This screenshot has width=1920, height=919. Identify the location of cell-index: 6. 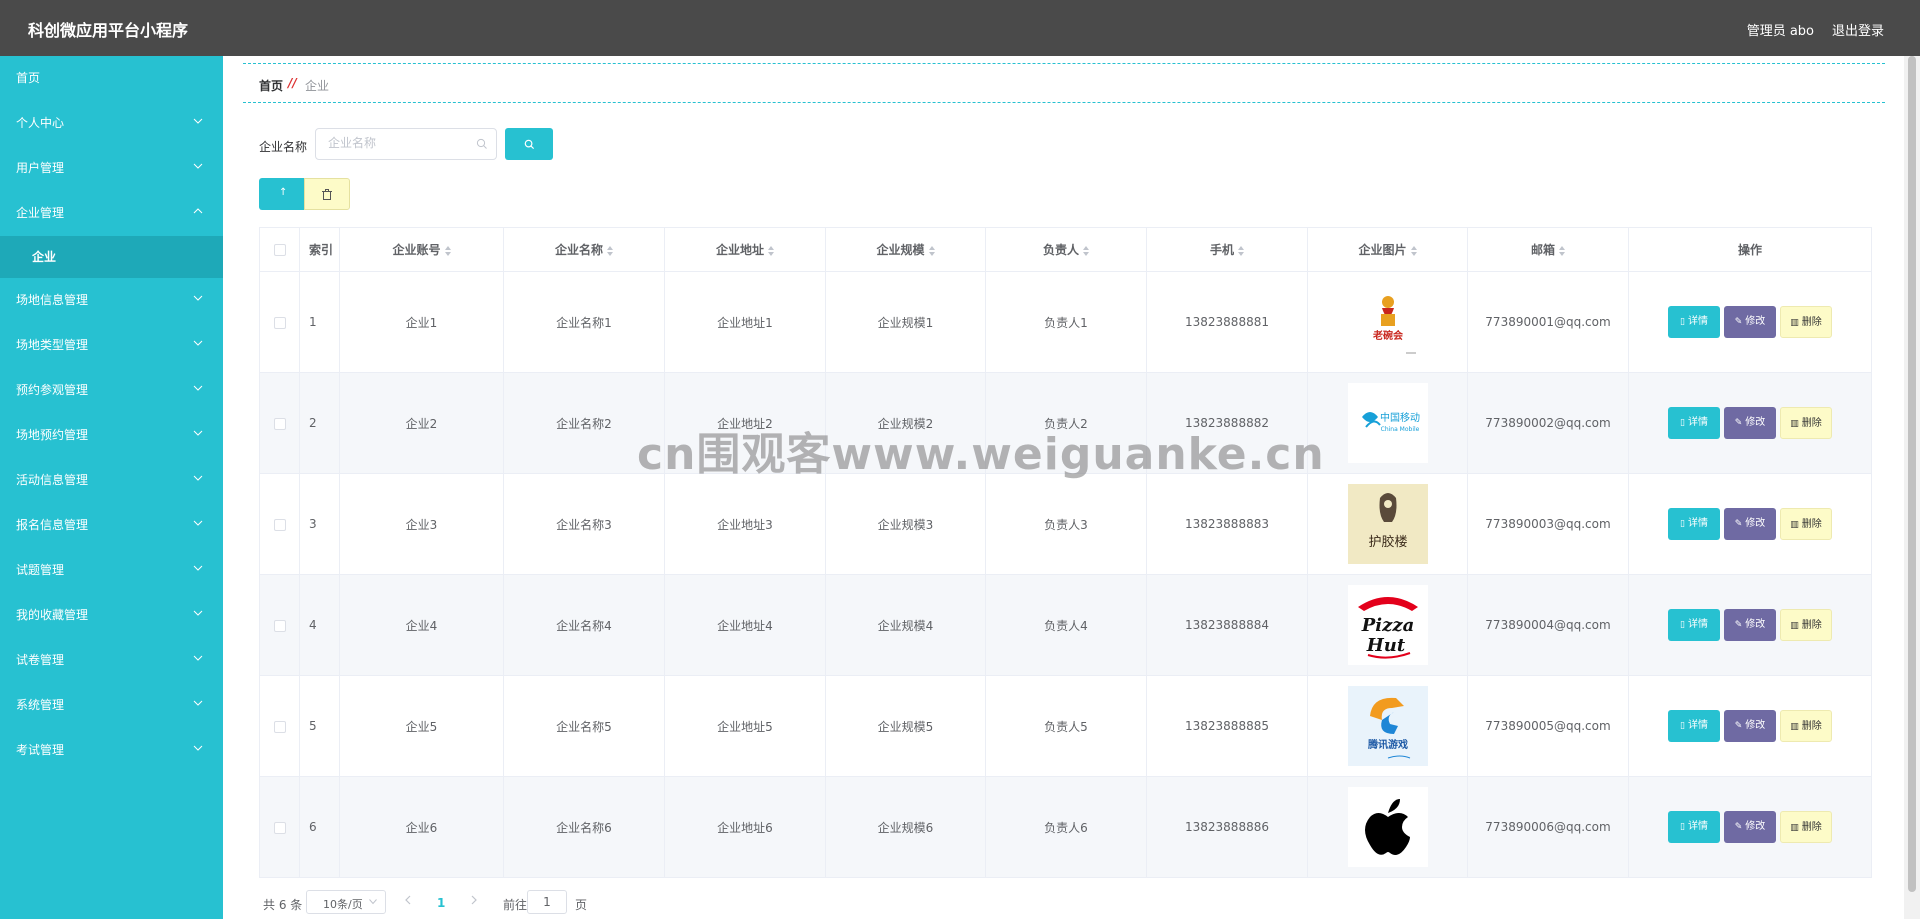
(319, 827).